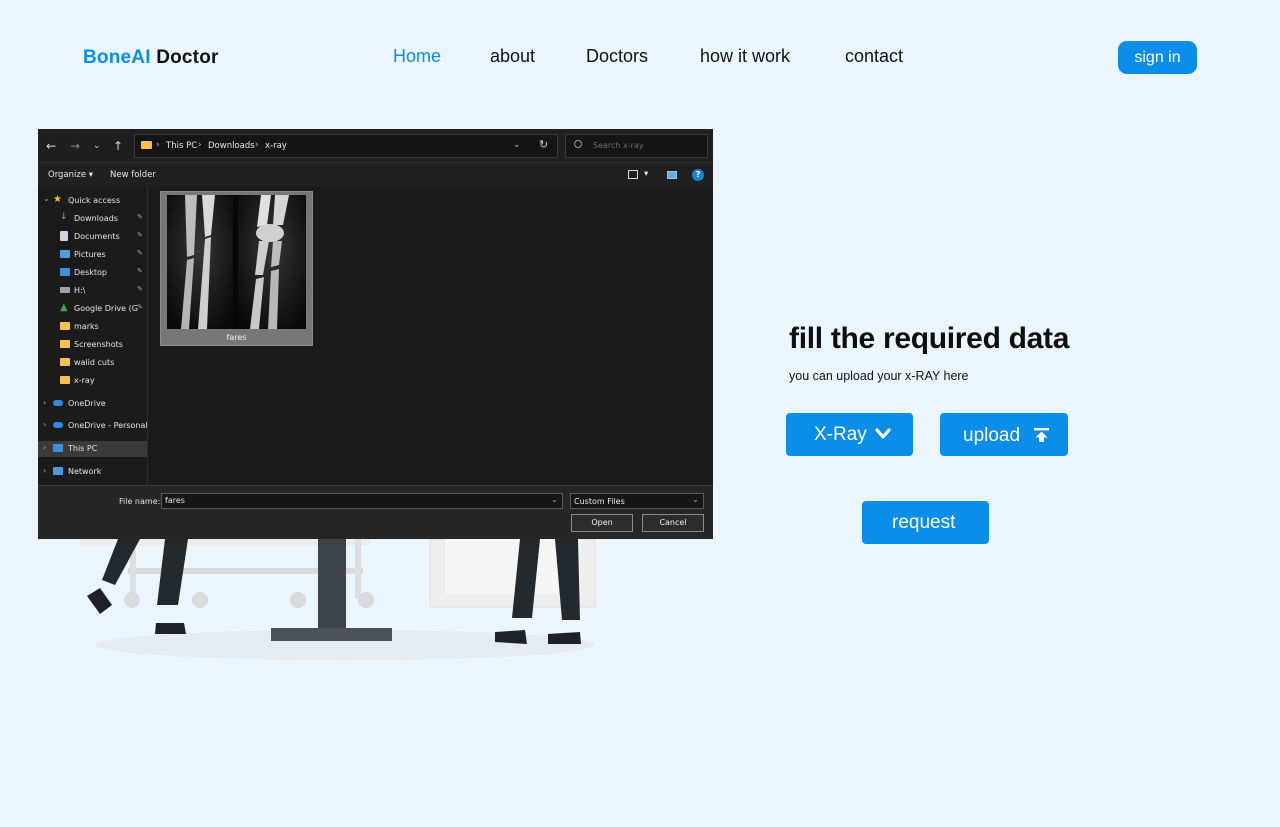 Image resolution: width=1280 pixels, height=827 pixels. I want to click on sidebar-item-x-ray: x-ray, so click(92, 381).